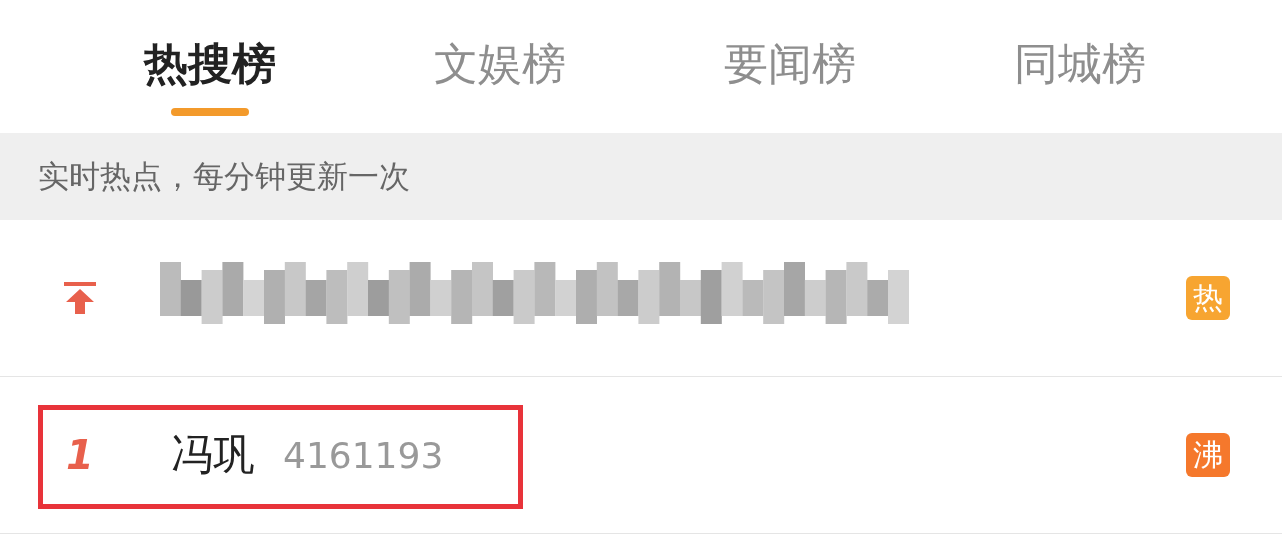  I want to click on tab: 文娱榜, so click(500, 64).